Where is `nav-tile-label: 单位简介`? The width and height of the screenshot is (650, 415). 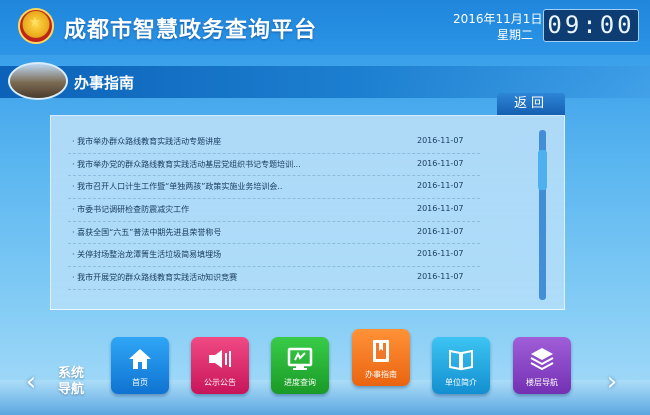 nav-tile-label: 单位简介 is located at coordinates (461, 382).